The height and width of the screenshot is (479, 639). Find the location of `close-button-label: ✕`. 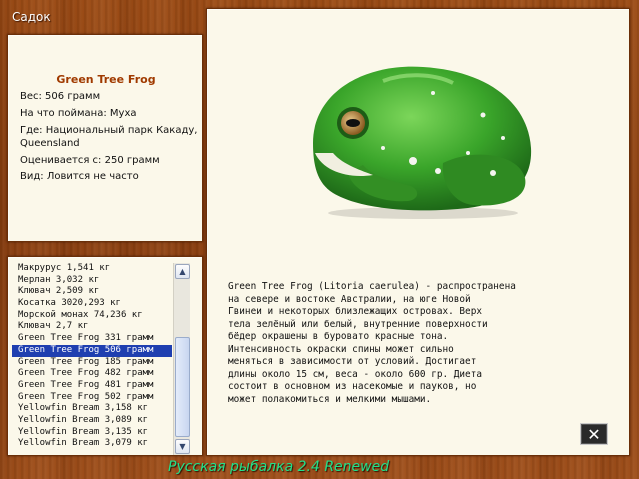

close-button-label: ✕ is located at coordinates (594, 434).